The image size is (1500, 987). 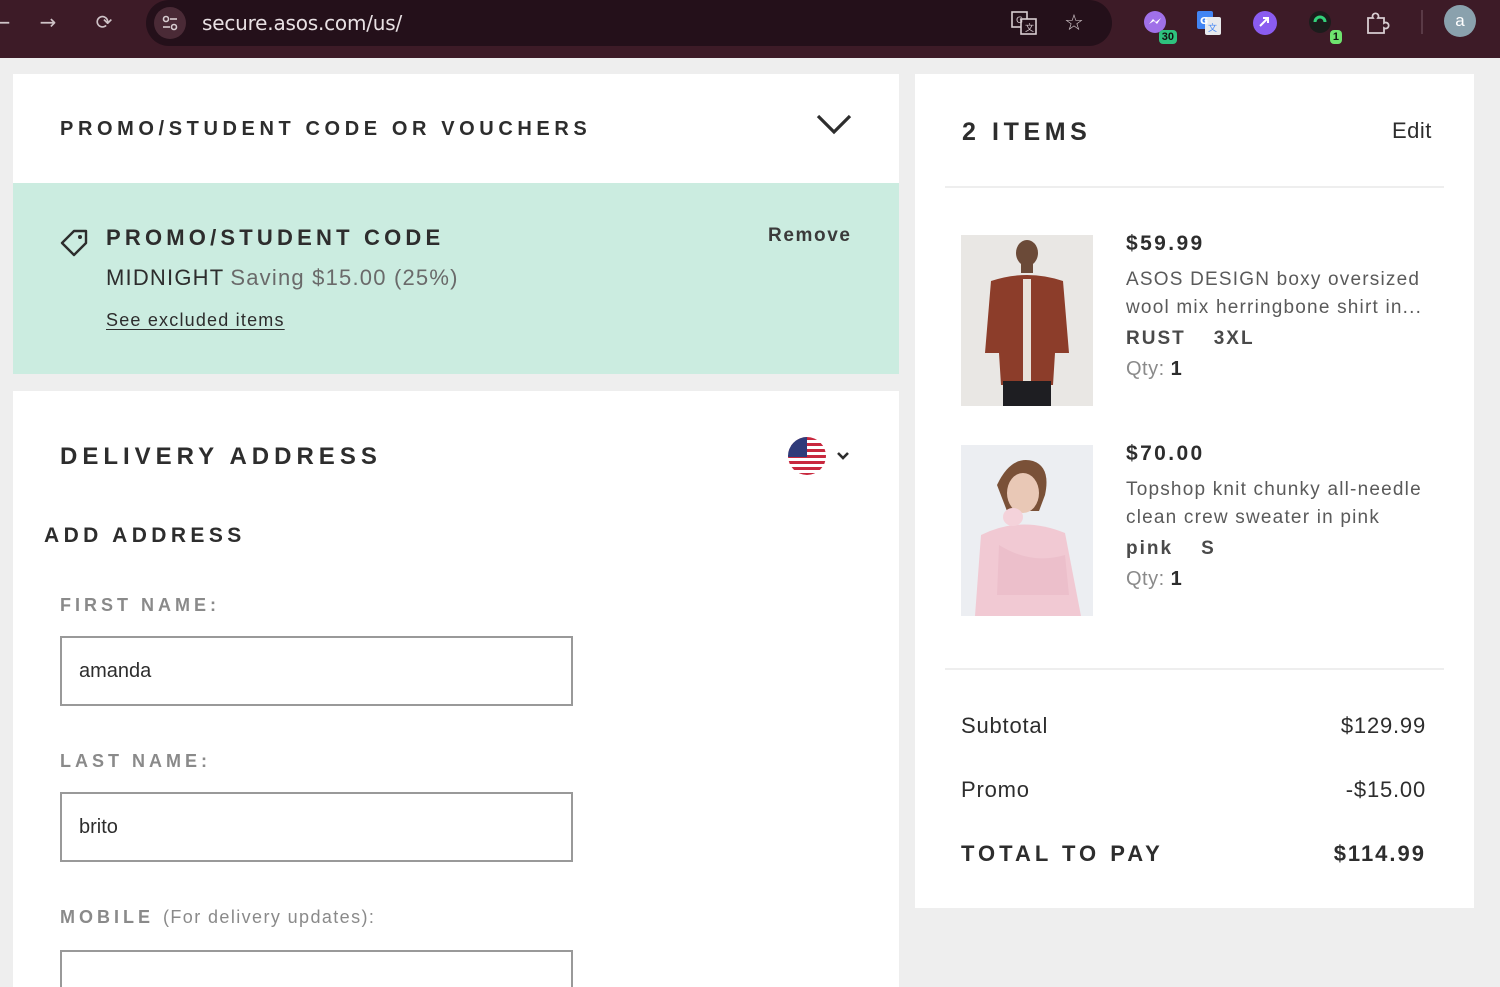 What do you see at coordinates (269, 917) in the screenshot?
I see `mobile-label-hint: (For delivery updates):` at bounding box center [269, 917].